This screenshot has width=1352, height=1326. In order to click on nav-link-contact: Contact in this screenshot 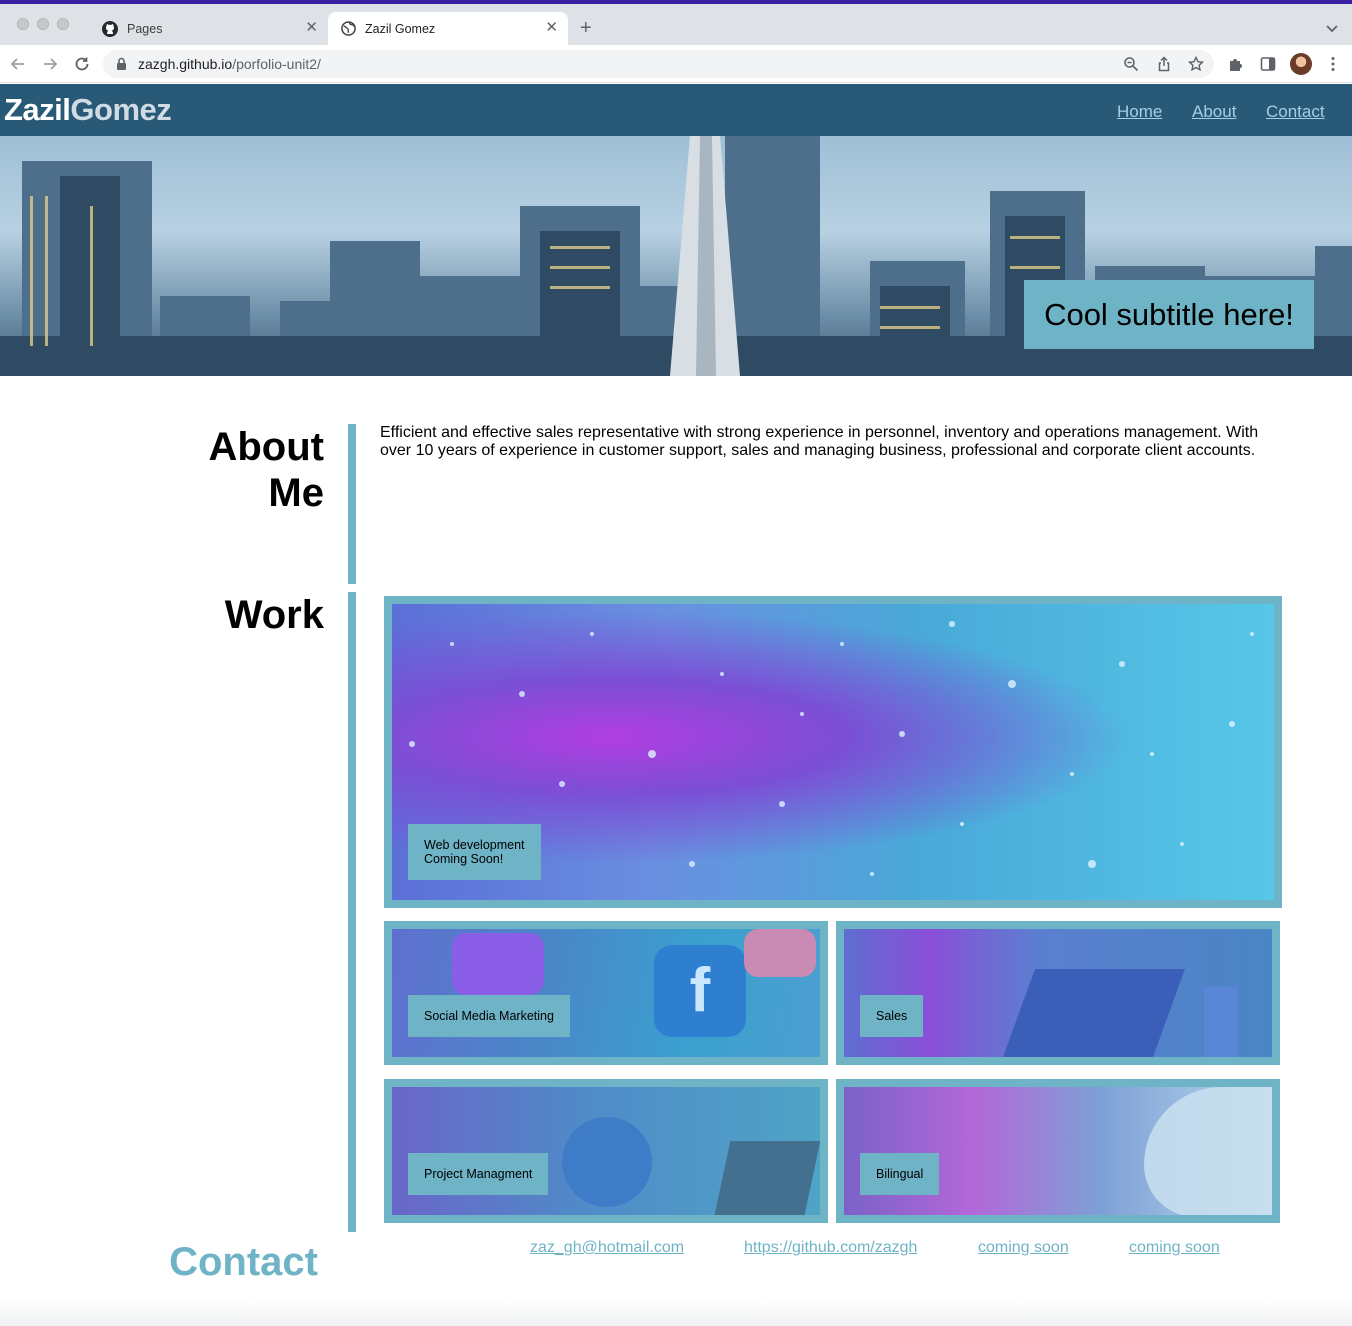, I will do `click(1295, 112)`.